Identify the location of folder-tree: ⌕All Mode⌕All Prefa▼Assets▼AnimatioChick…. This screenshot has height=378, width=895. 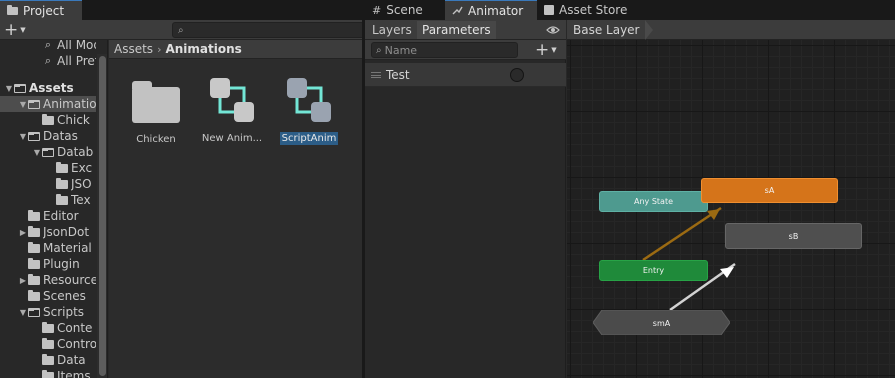
(54, 209).